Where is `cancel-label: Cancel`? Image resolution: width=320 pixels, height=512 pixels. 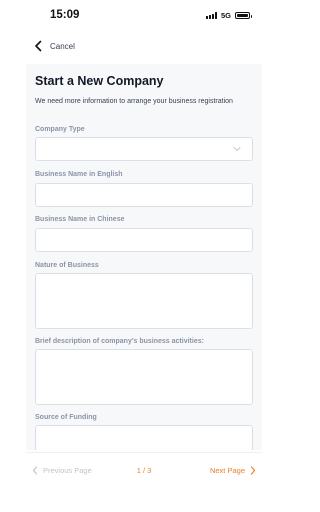
cancel-label: Cancel is located at coordinates (62, 46).